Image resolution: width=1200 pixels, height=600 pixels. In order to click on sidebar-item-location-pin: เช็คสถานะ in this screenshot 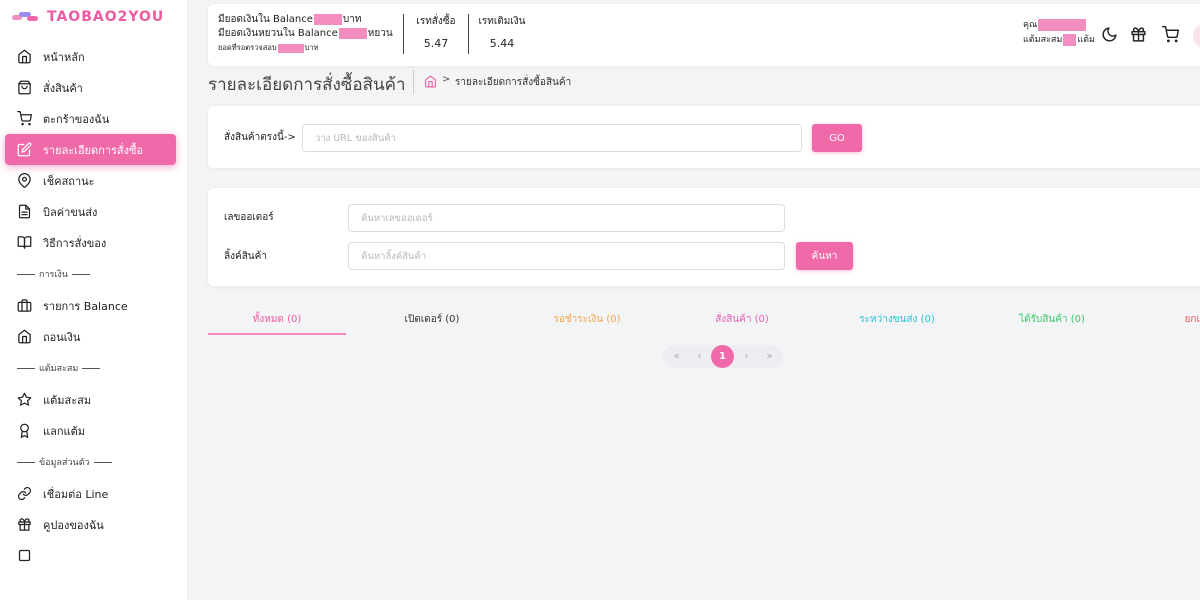, I will do `click(90, 180)`.